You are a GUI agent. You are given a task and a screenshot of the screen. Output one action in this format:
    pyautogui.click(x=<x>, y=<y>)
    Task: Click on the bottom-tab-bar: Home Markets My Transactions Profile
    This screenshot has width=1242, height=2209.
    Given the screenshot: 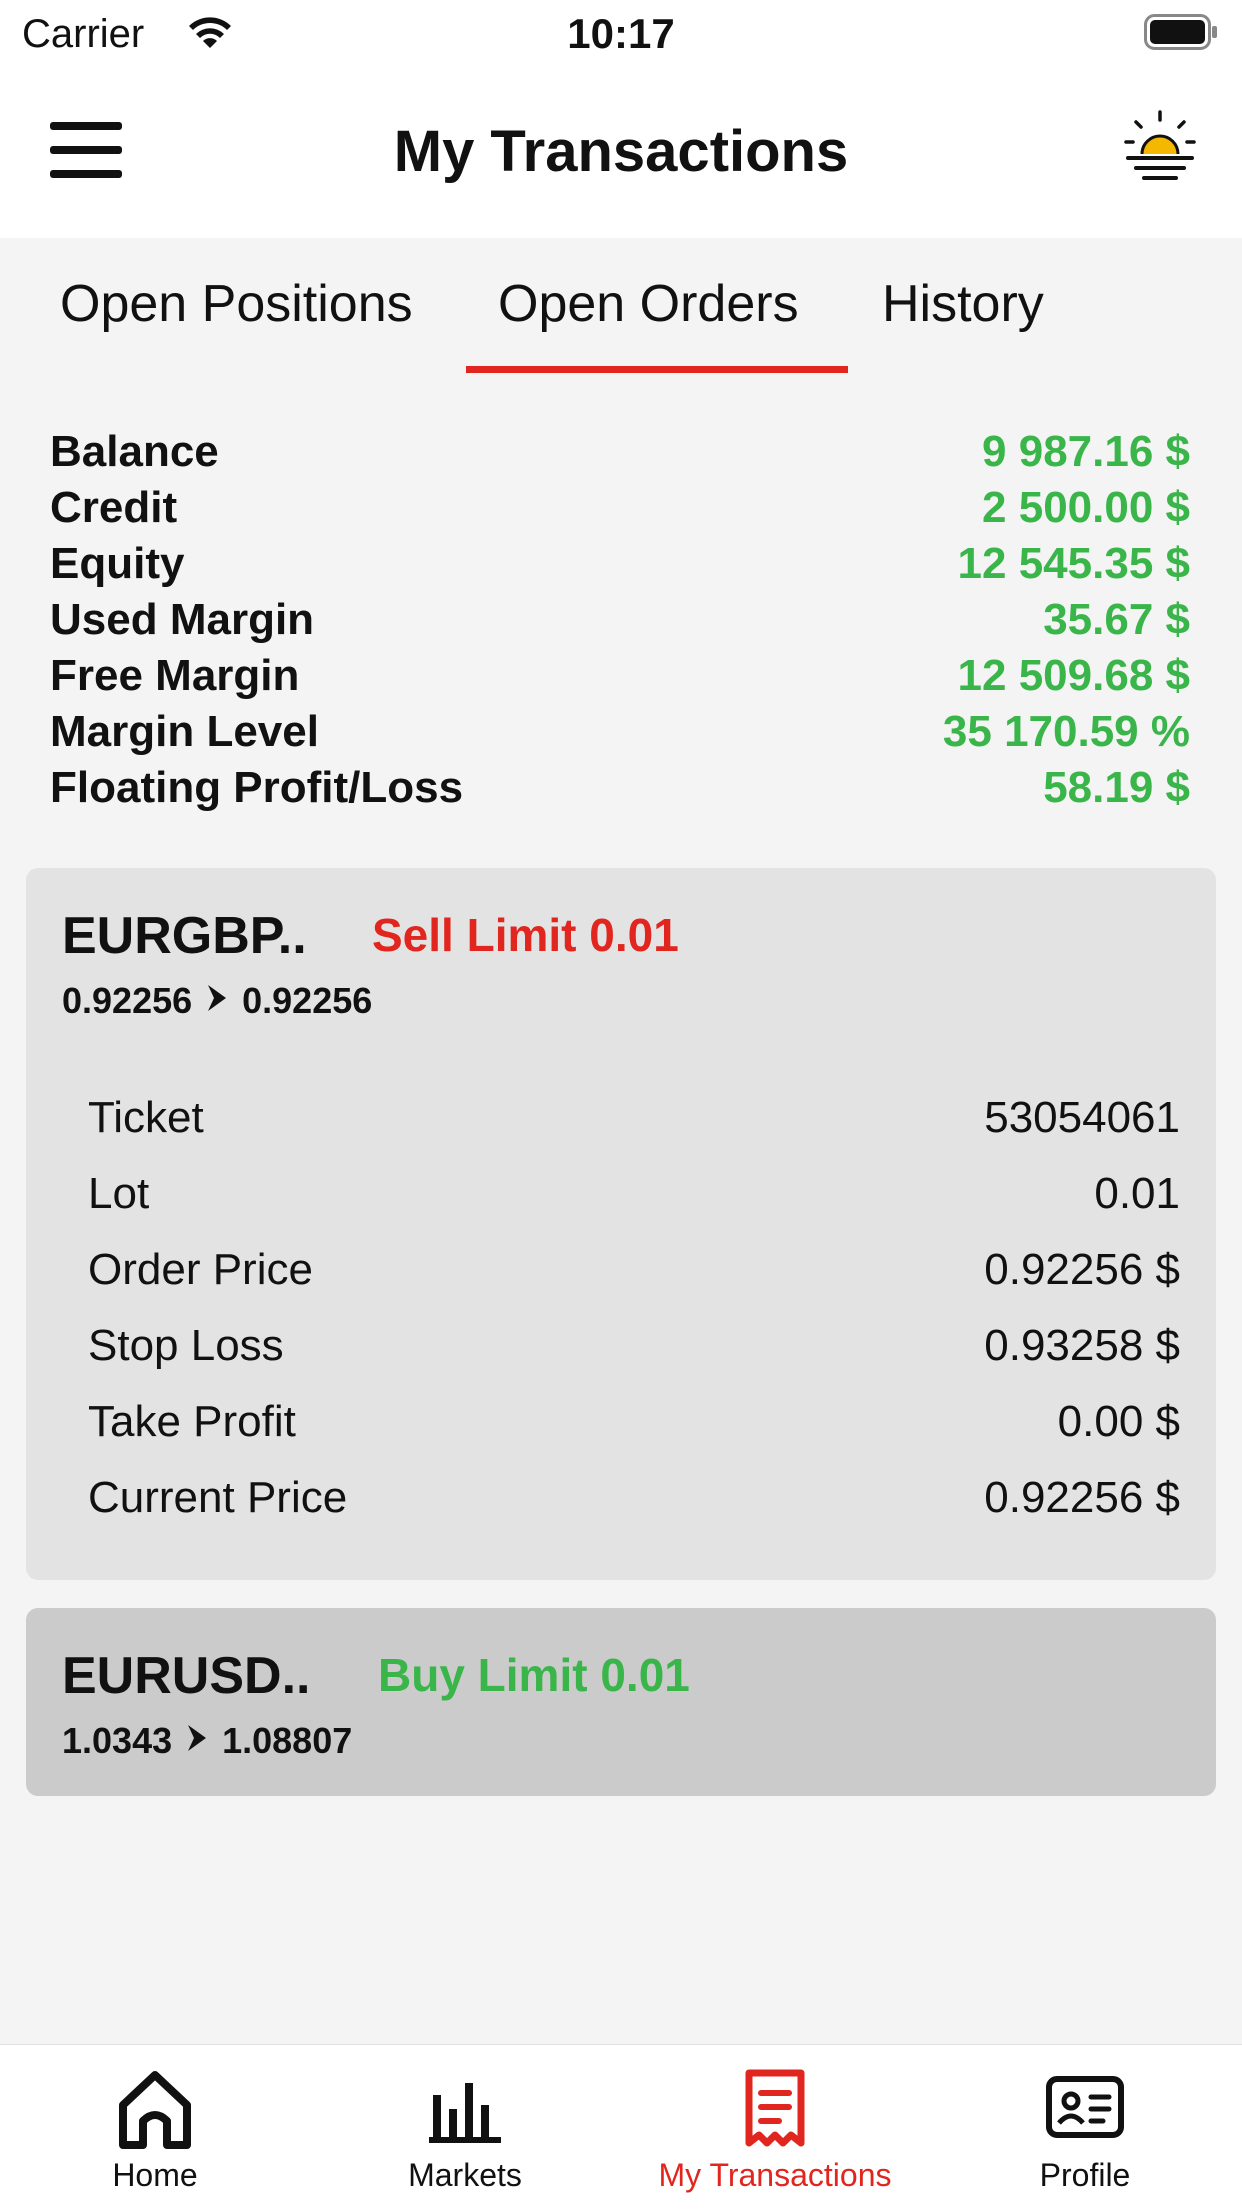 What is the action you would take?
    pyautogui.click(x=621, y=2126)
    